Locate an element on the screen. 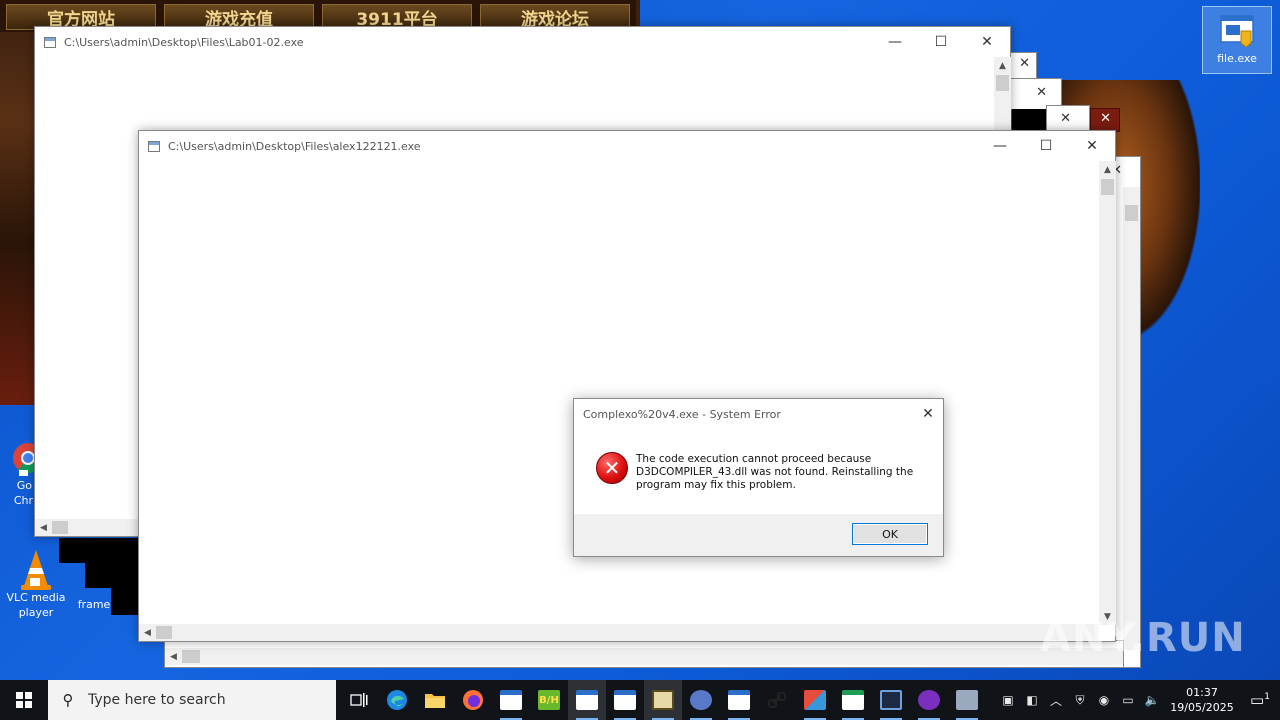  office-app-icon is located at coordinates (815, 700).